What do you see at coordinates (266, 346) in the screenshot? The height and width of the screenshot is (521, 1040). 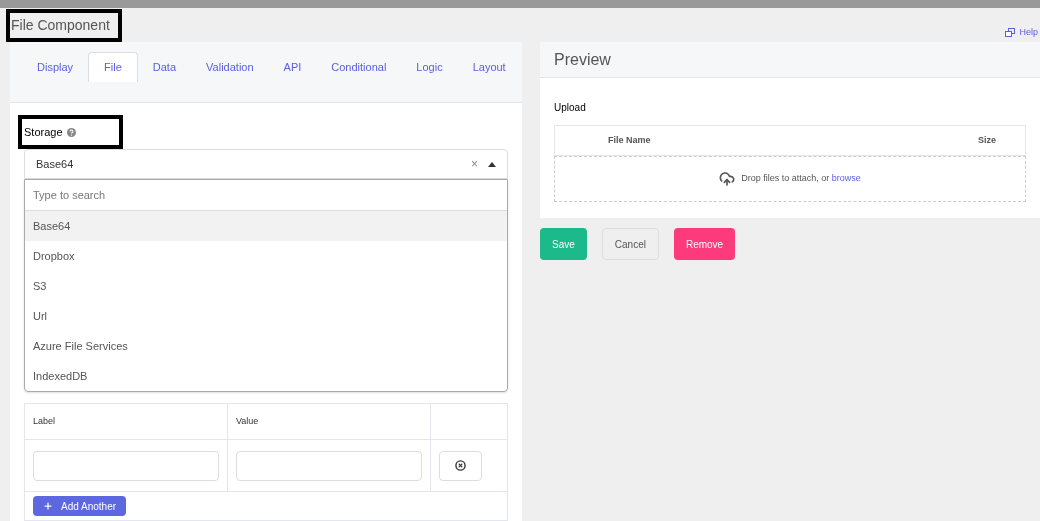 I see `dropdown-option: Azure File Services` at bounding box center [266, 346].